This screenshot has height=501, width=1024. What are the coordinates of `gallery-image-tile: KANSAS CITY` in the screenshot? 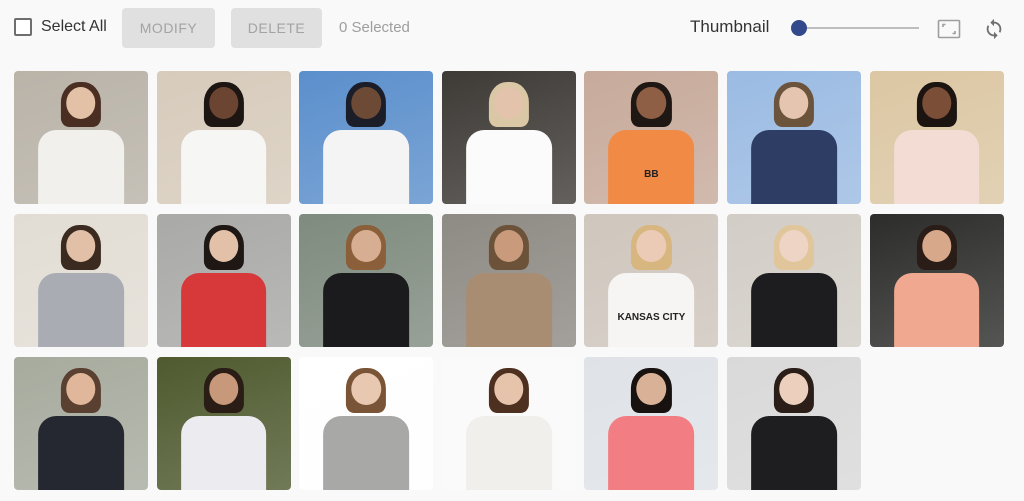 It's located at (651, 280).